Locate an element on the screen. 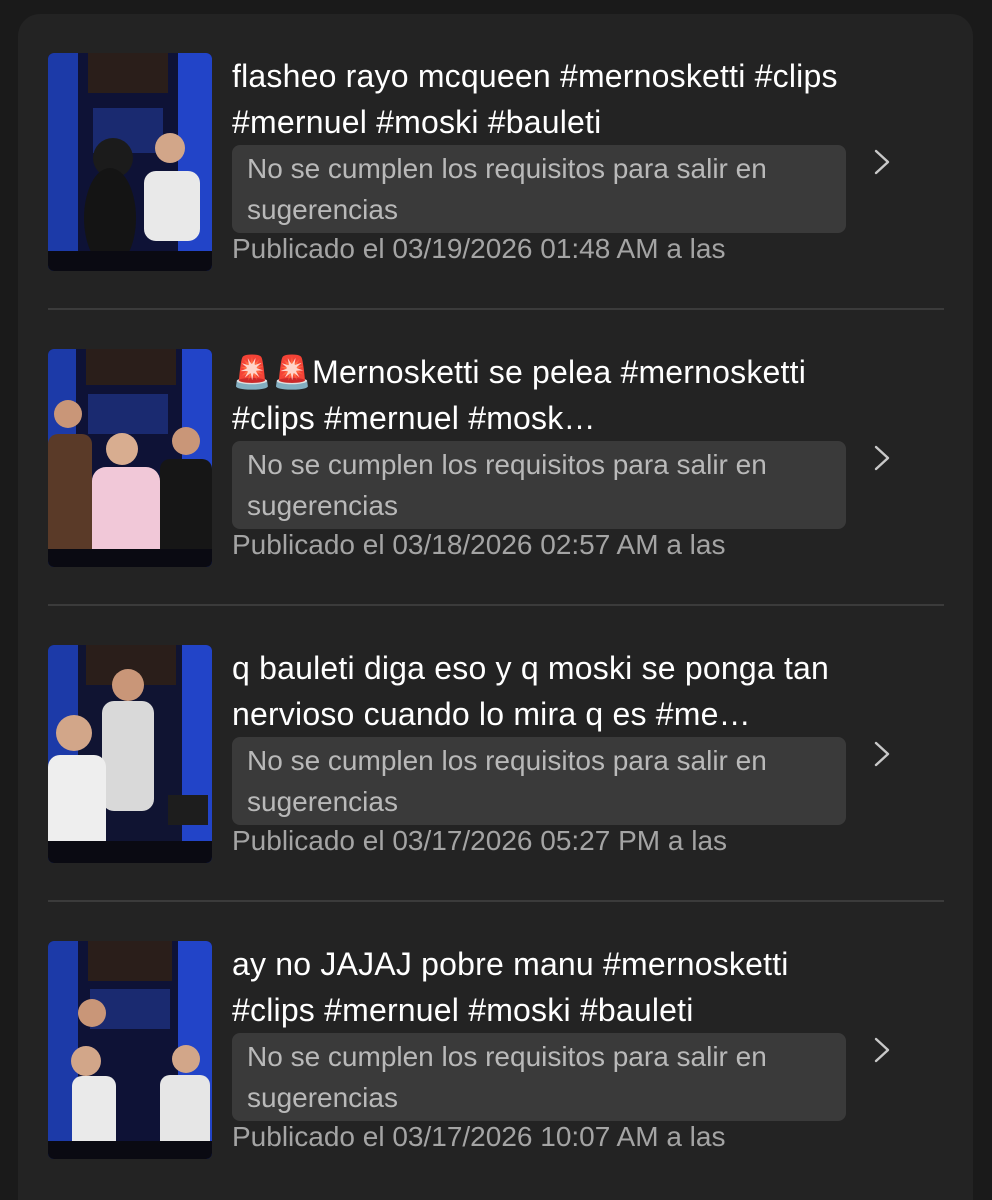 Image resolution: width=992 pixels, height=1200 pixels. publish-date: Publicado el 03/19/2026 01:48 AM a las is located at coordinates (479, 248).